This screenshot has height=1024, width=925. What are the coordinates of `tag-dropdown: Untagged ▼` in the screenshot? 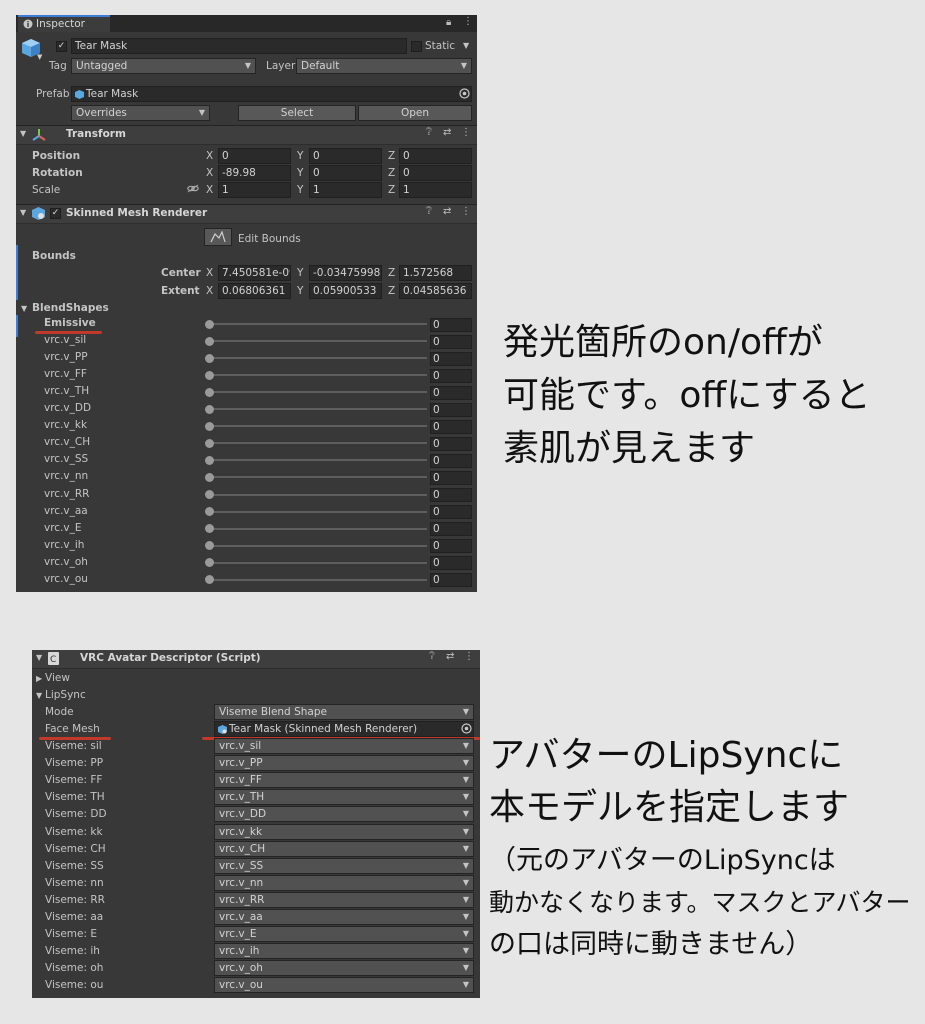 It's located at (163, 66).